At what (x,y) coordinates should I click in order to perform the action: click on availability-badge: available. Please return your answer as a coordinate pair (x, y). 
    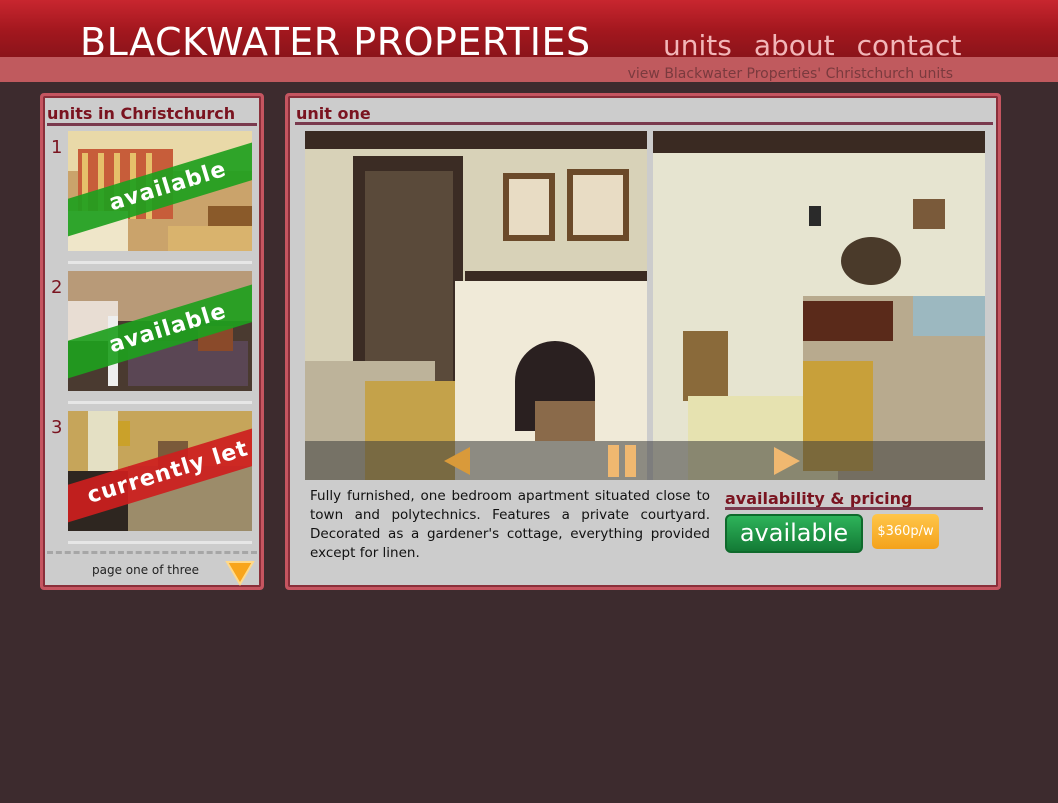
    Looking at the image, I should click on (794, 533).